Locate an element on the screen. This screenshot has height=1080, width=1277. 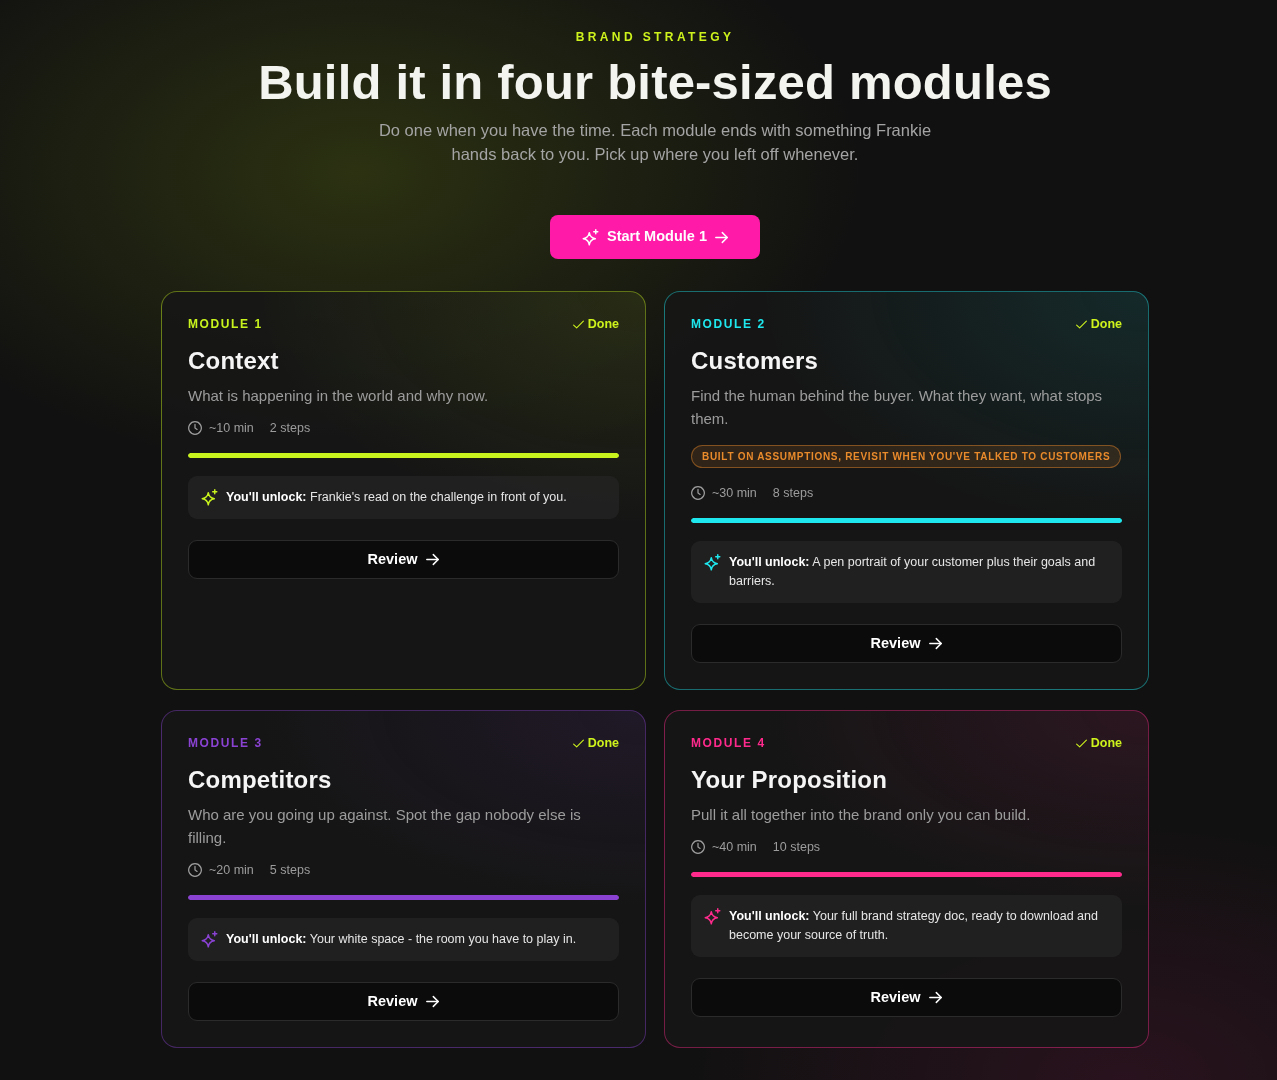
module-title: Competitors is located at coordinates (260, 780).